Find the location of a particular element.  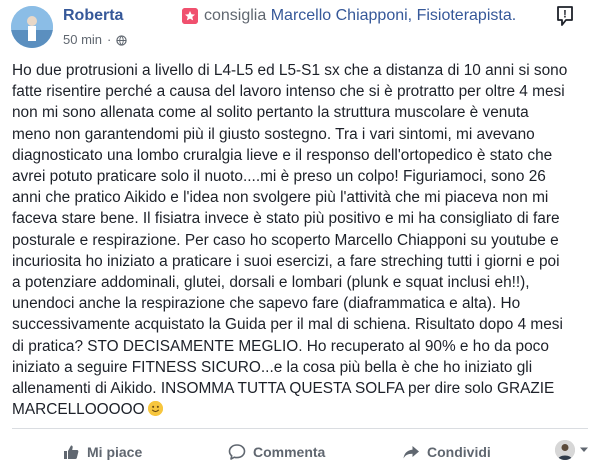

smiley-emoji-icon is located at coordinates (155, 409).